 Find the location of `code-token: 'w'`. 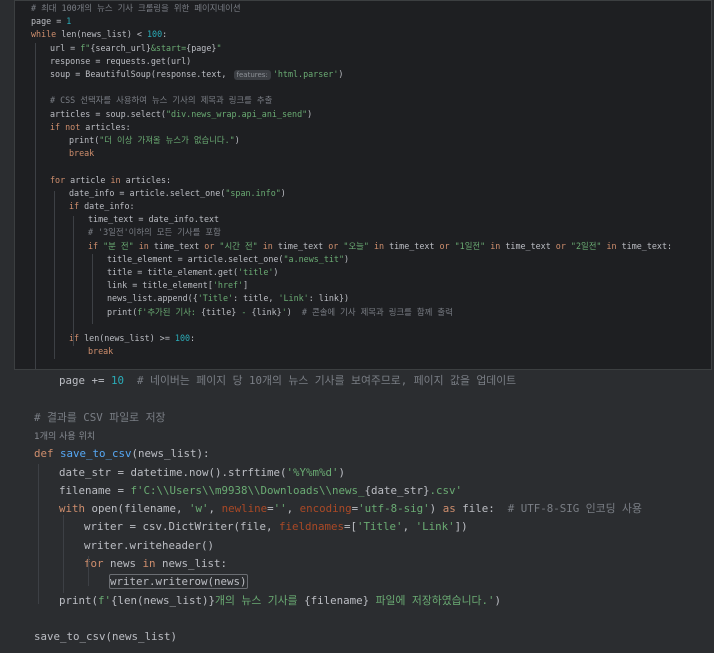

code-token: 'w' is located at coordinates (199, 509).